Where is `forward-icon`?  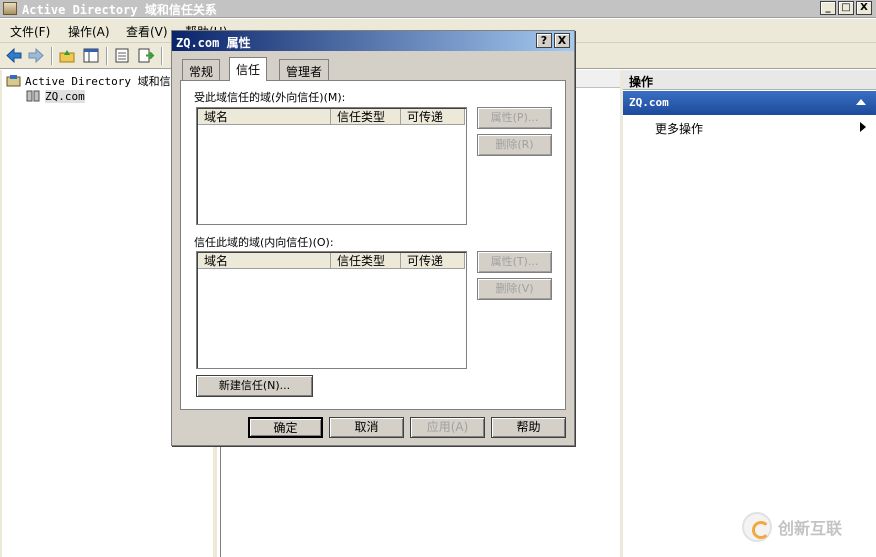 forward-icon is located at coordinates (36, 55).